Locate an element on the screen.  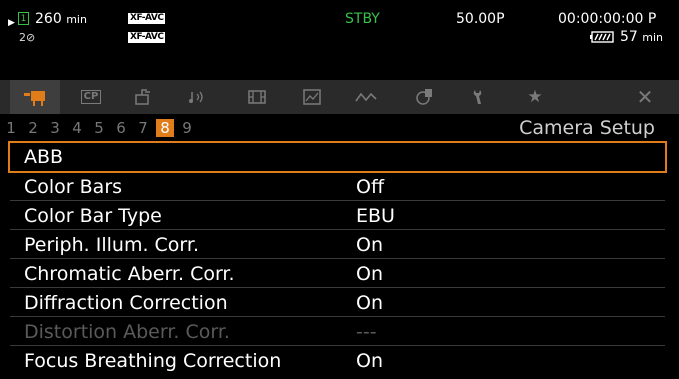
cp-icon: CP is located at coordinates (91, 97).